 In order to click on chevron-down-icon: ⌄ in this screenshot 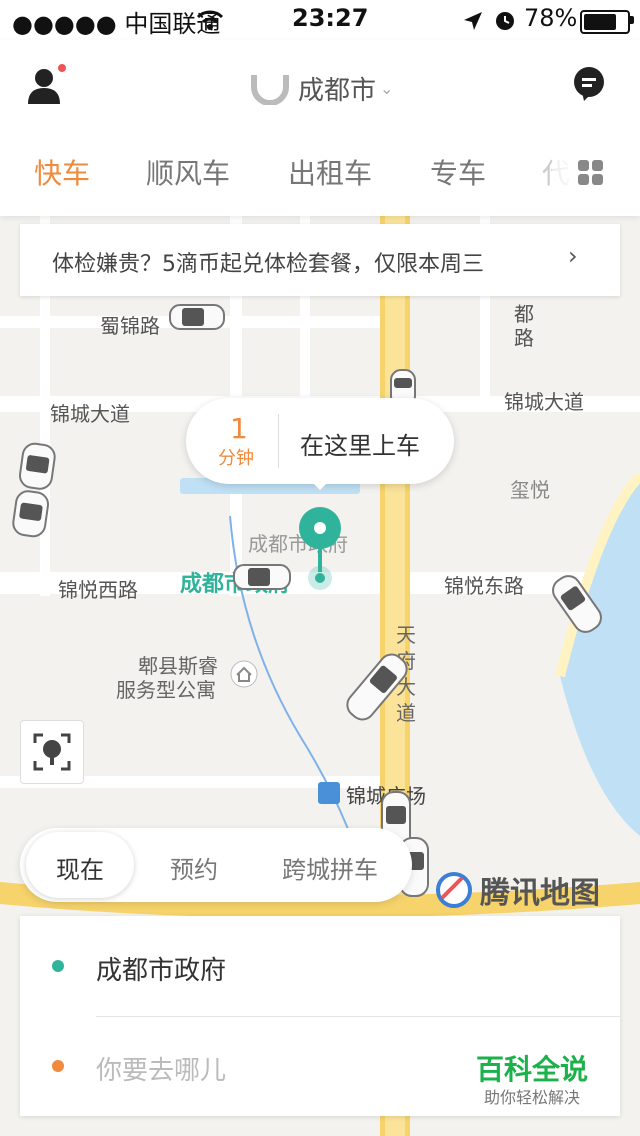, I will do `click(387, 88)`.